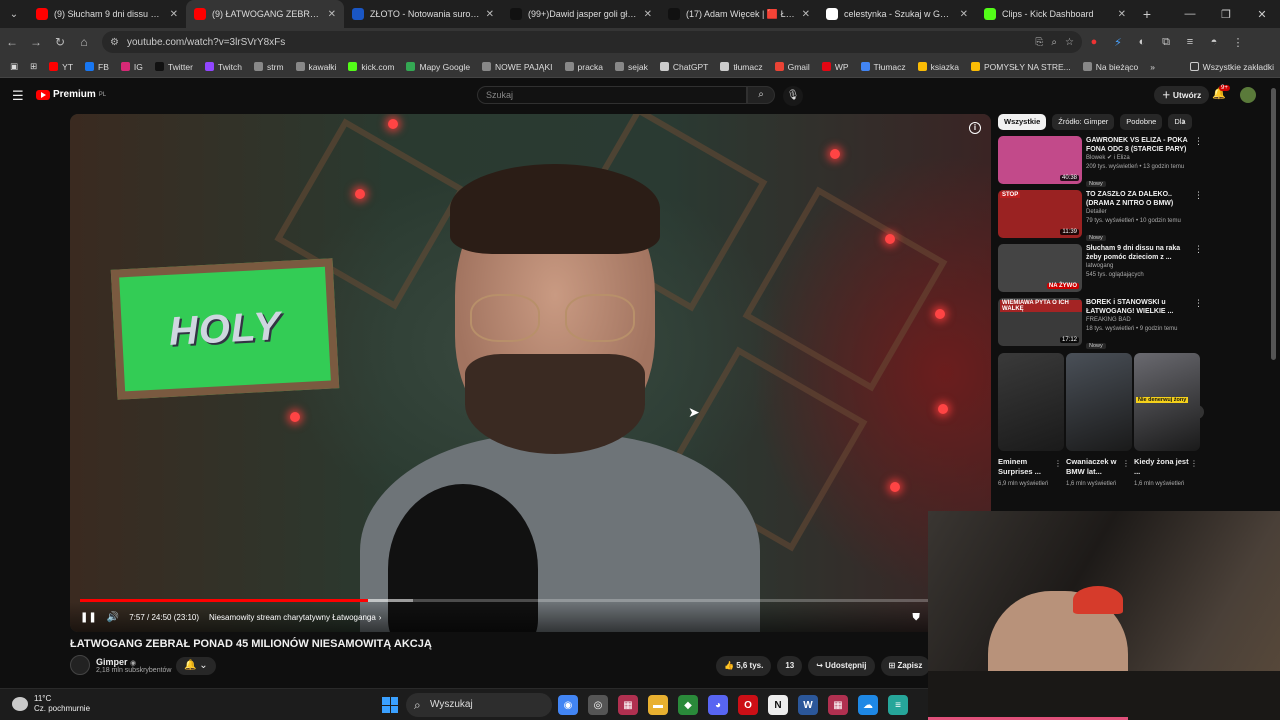 This screenshot has height=720, width=1280. What do you see at coordinates (438, 67) in the screenshot?
I see `bookmark-item: Mapy Google` at bounding box center [438, 67].